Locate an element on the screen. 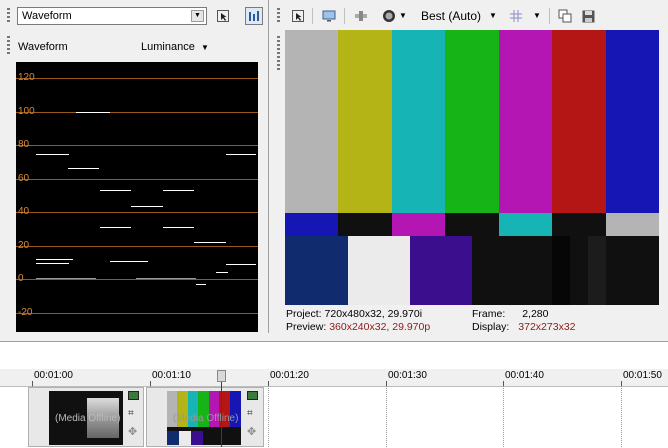 Image resolution: width=668 pixels, height=448 pixels. project-info: Project: 720x480x32, 29.970i is located at coordinates (354, 314).